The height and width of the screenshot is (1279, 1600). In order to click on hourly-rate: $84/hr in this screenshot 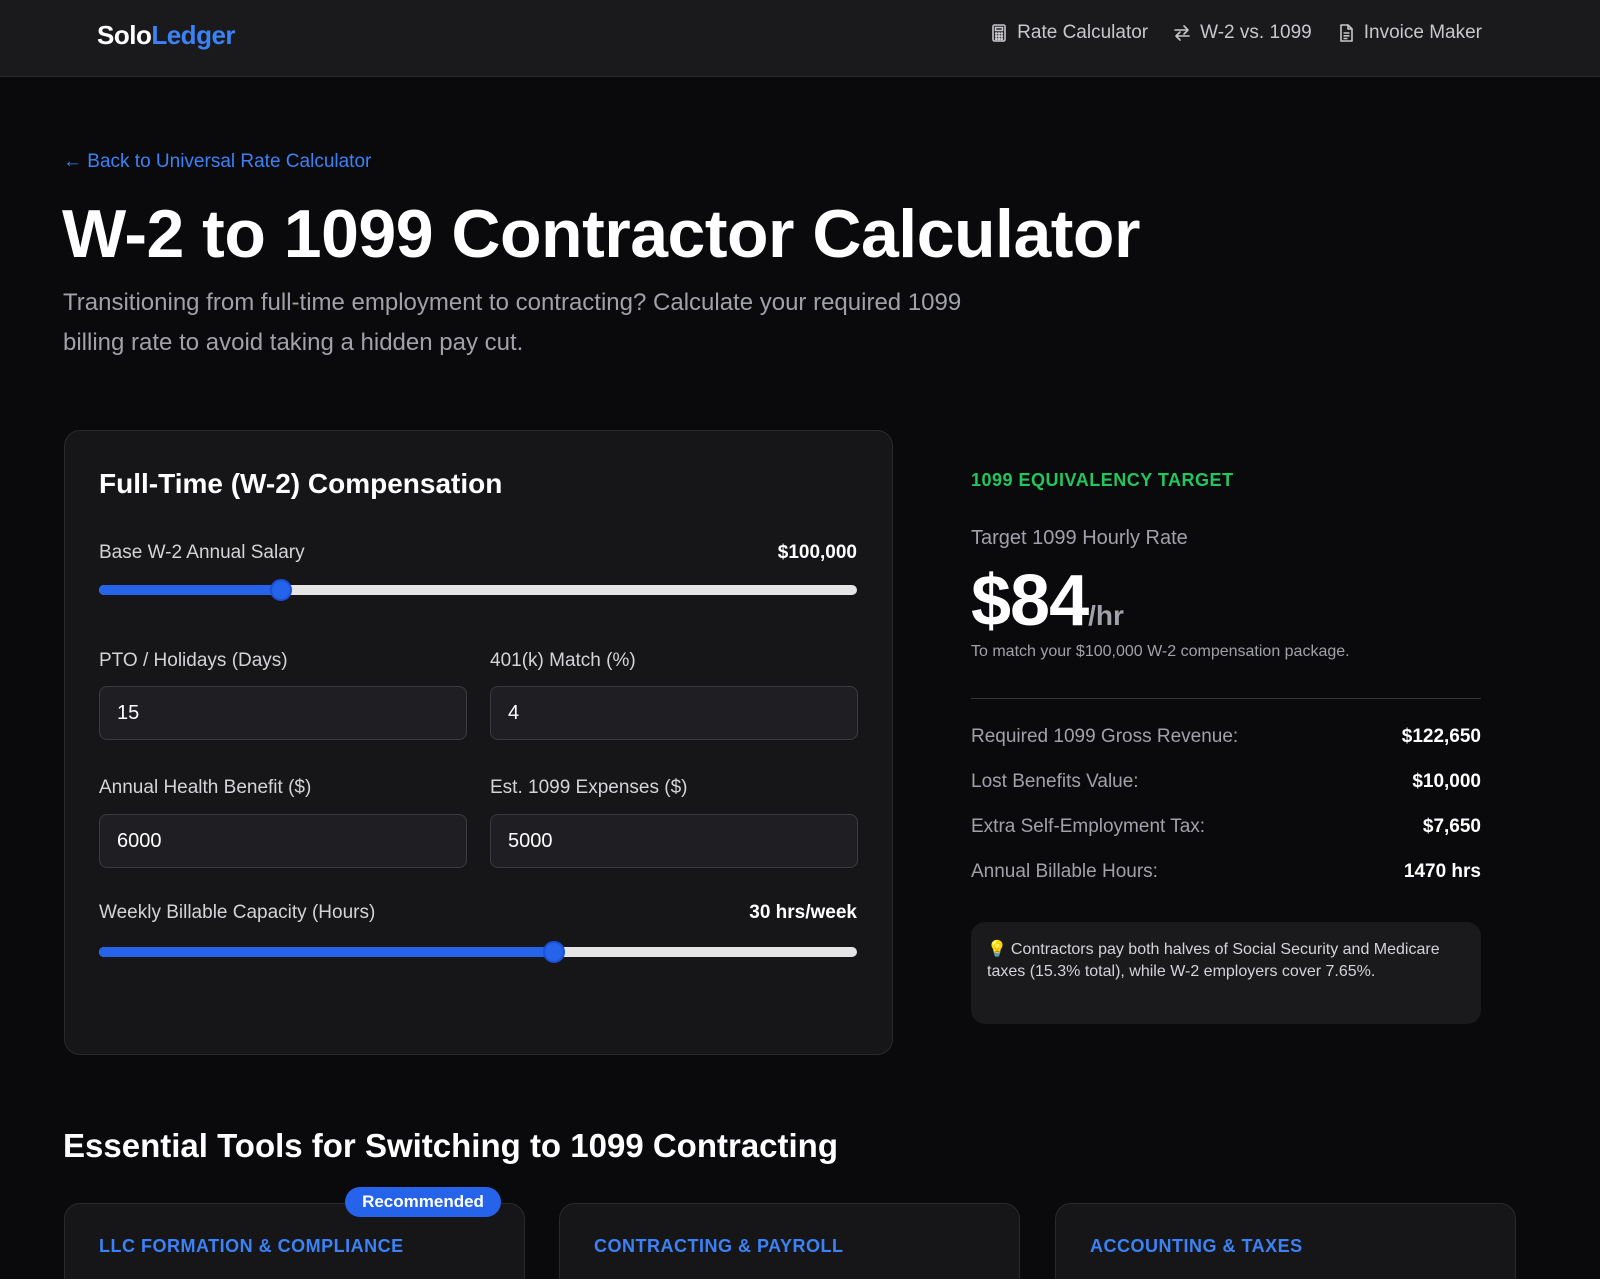, I will do `click(1047, 601)`.